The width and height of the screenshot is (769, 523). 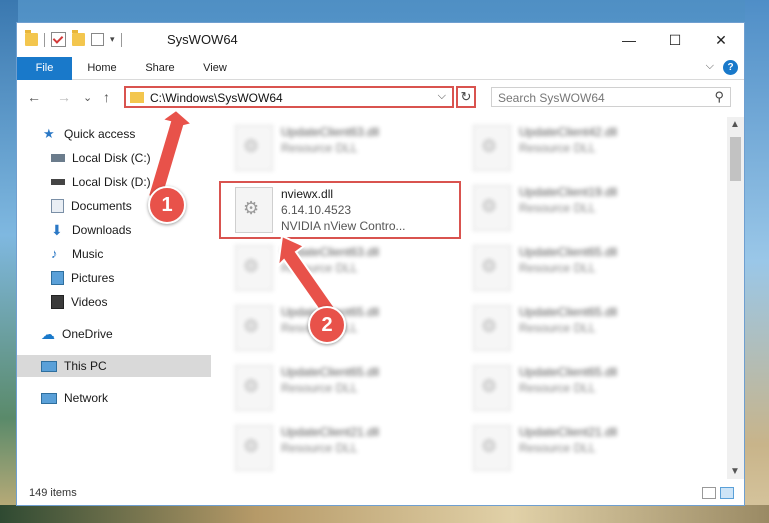 I want to click on annotation-arrows, so click(x=243, y=215).